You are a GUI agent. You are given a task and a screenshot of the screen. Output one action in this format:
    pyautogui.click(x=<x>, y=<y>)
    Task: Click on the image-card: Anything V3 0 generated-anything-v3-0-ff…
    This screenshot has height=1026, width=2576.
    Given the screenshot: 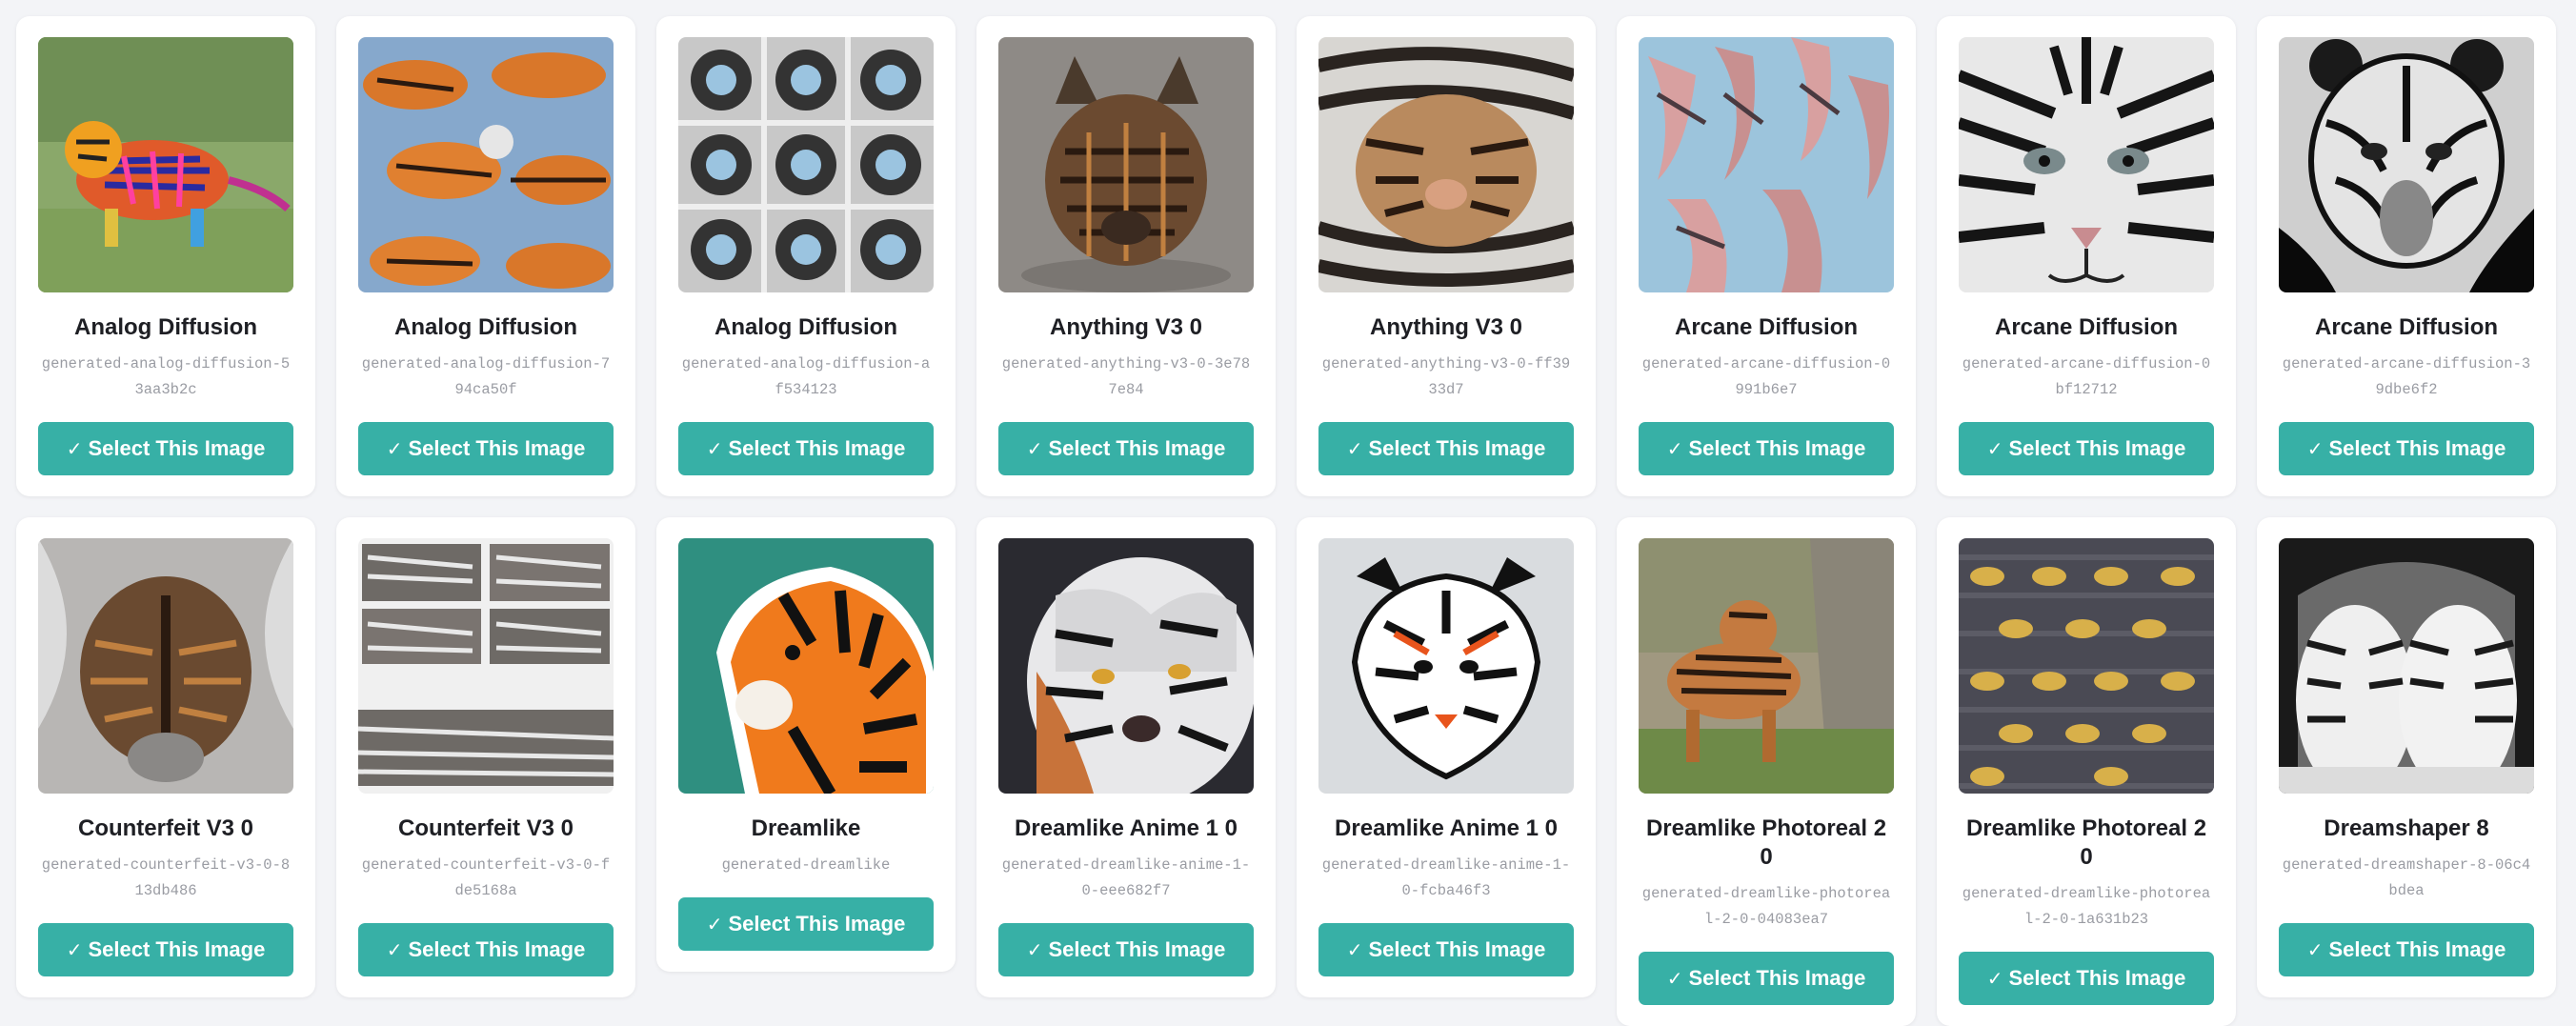 What is the action you would take?
    pyautogui.click(x=1446, y=256)
    